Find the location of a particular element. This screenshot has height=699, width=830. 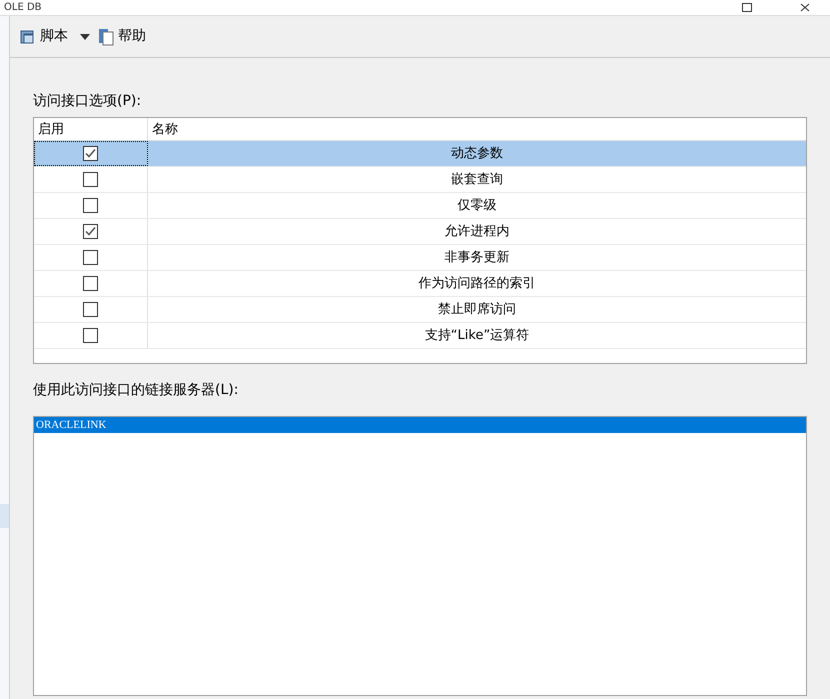

option-name: 支持“Like”运算符 is located at coordinates (477, 335).